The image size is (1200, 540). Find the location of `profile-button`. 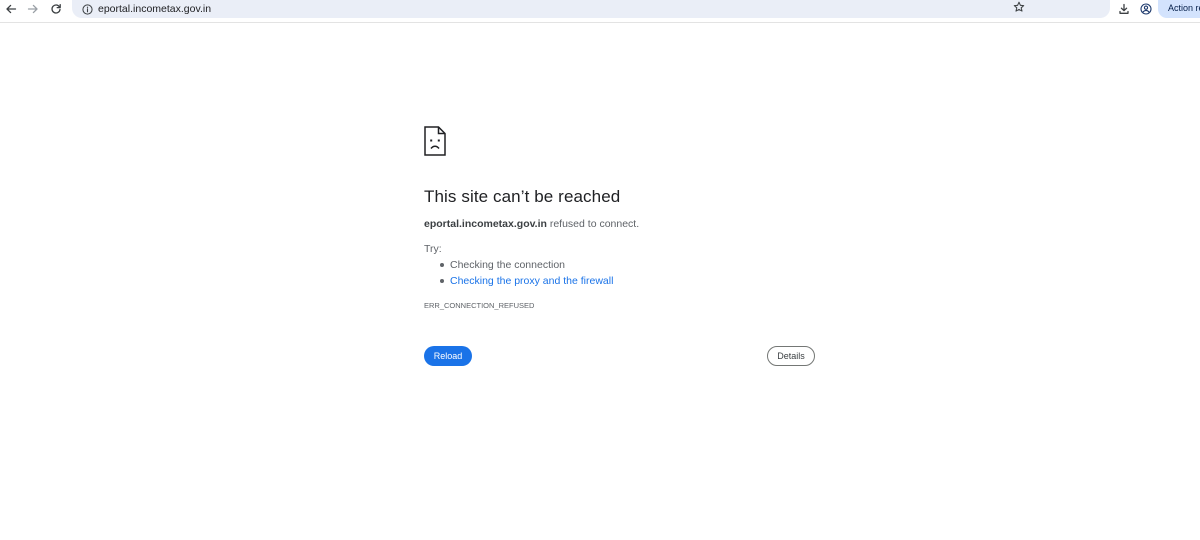

profile-button is located at coordinates (1146, 9).